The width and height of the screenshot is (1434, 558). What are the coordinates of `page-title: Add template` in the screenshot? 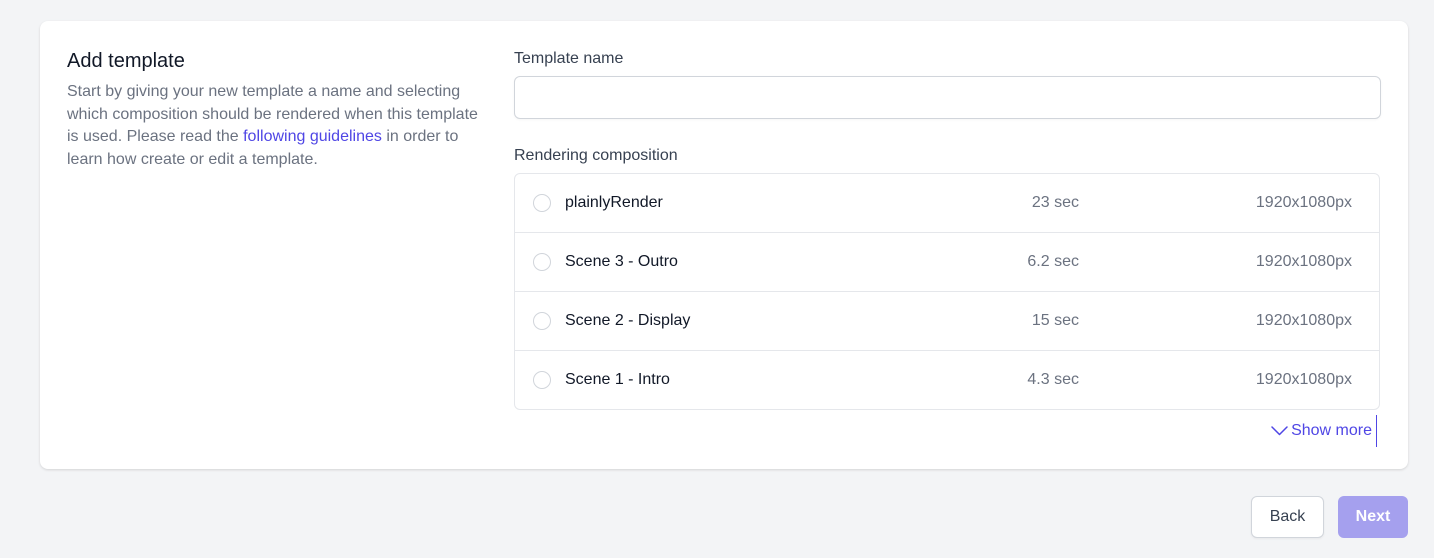 It's located at (126, 61).